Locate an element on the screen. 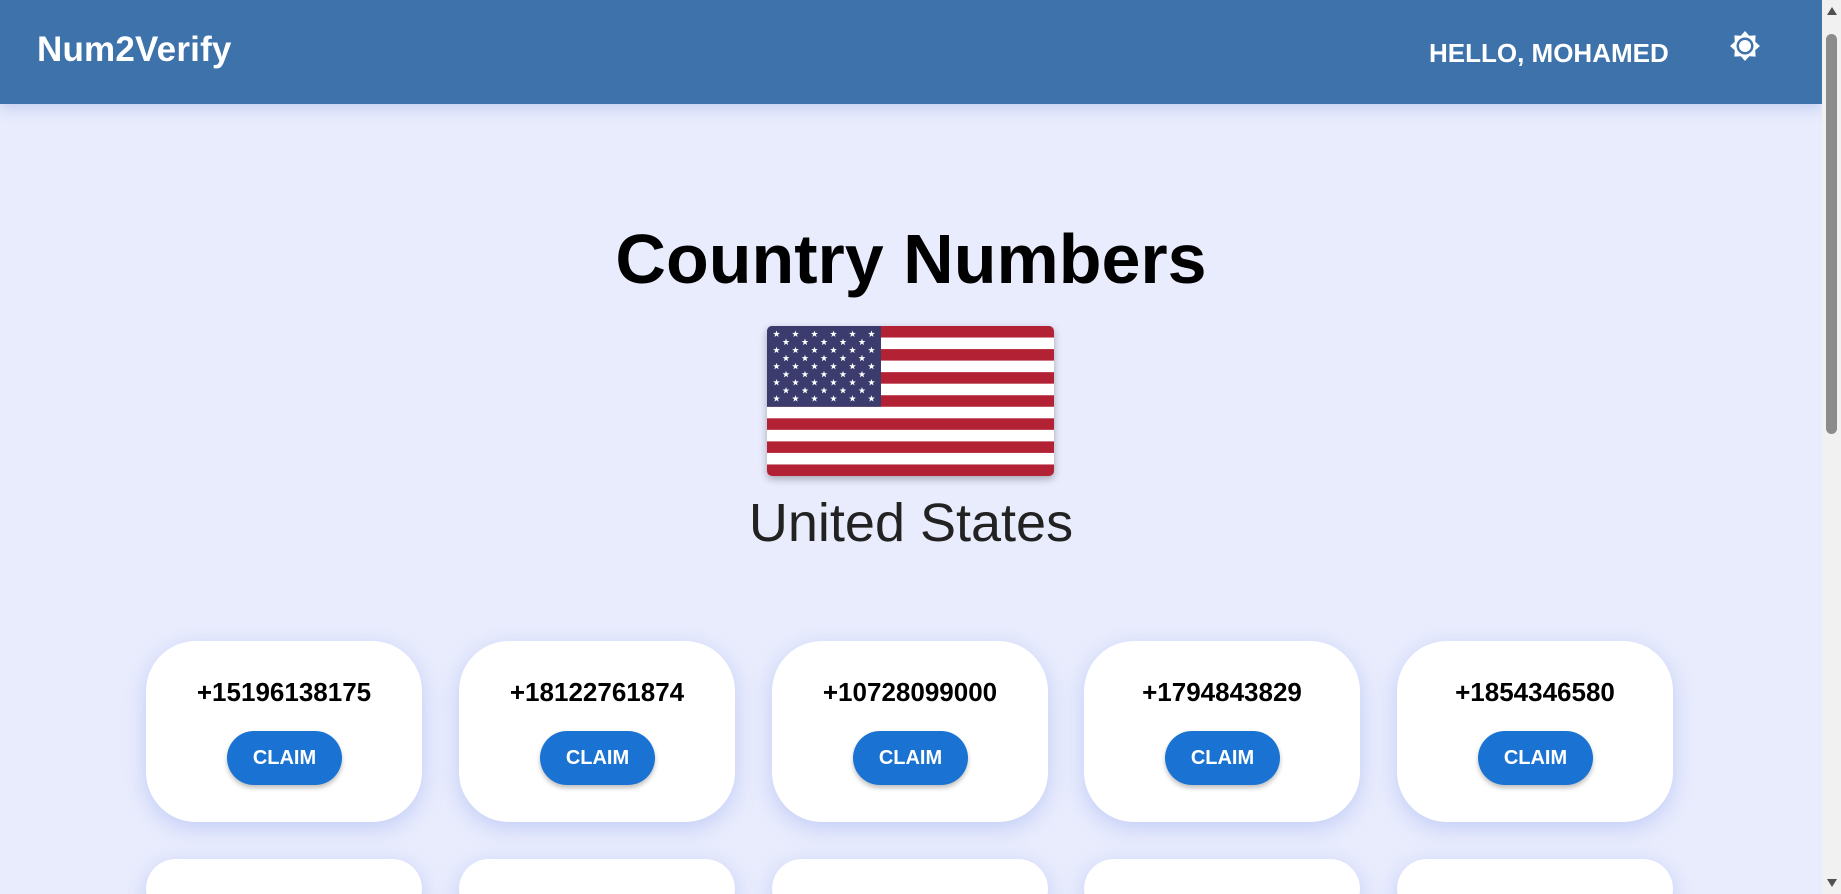 This screenshot has height=894, width=1841. number-card: +10728099000 CLAIM is located at coordinates (910, 731).